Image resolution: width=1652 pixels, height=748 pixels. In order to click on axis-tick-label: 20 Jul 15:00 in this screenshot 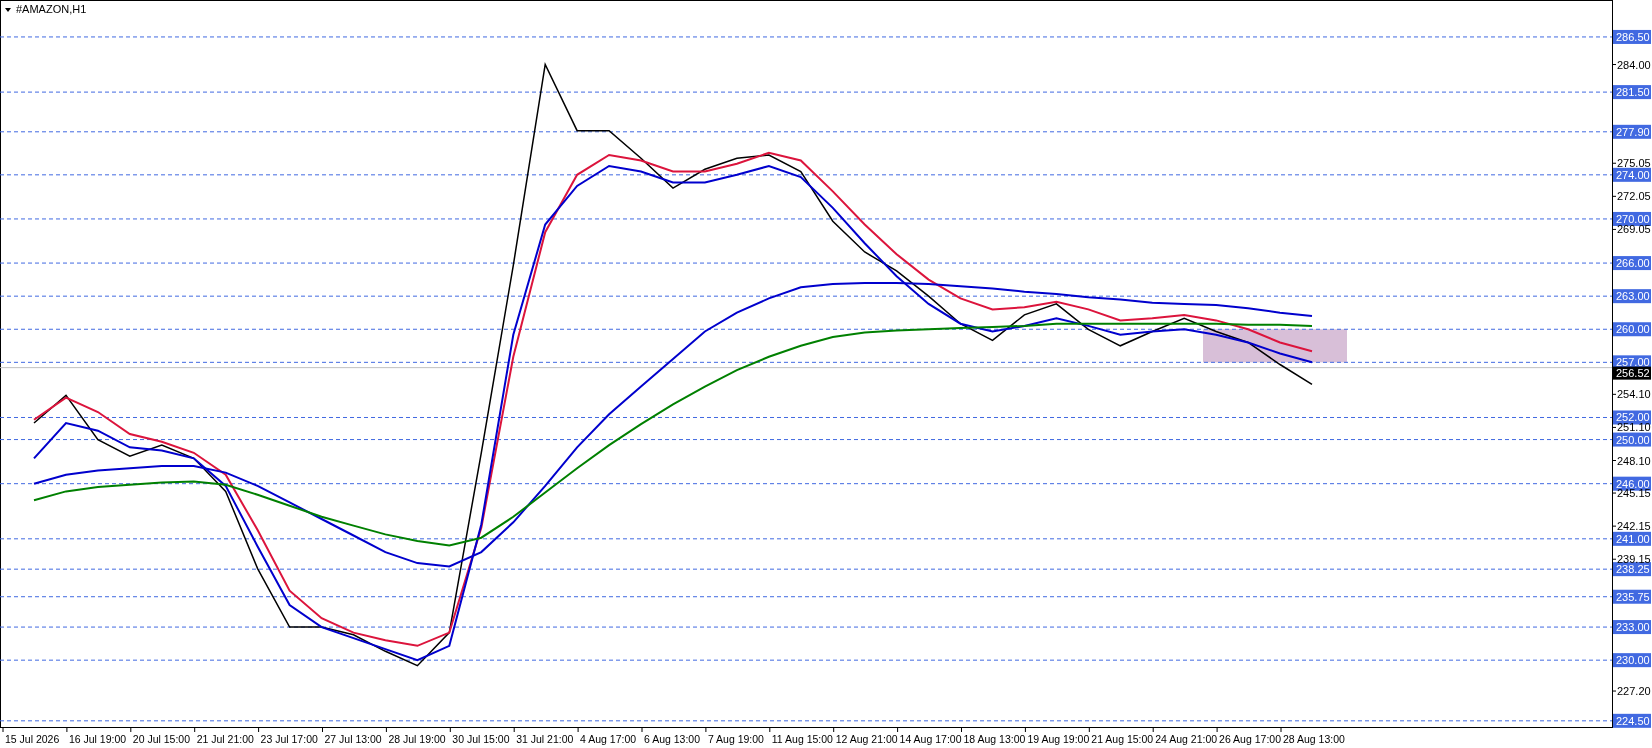, I will do `click(161, 739)`.